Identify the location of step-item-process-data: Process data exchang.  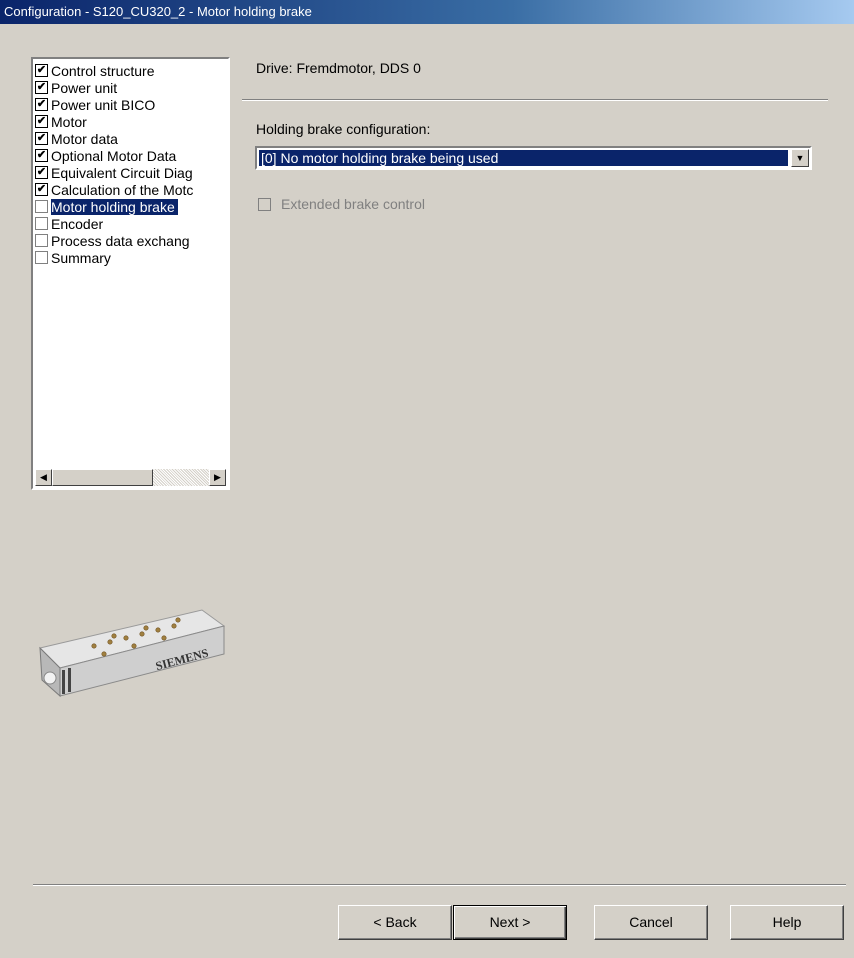
(131, 240).